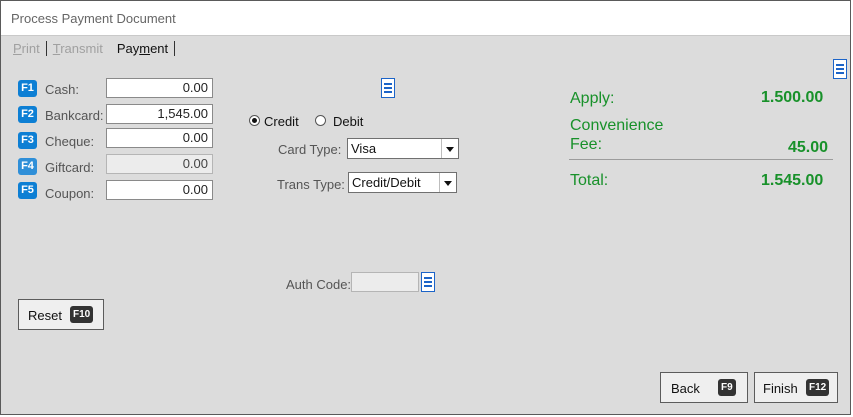 This screenshot has height=417, width=853. I want to click on convenience-fee-value: 45.00, so click(808, 147).